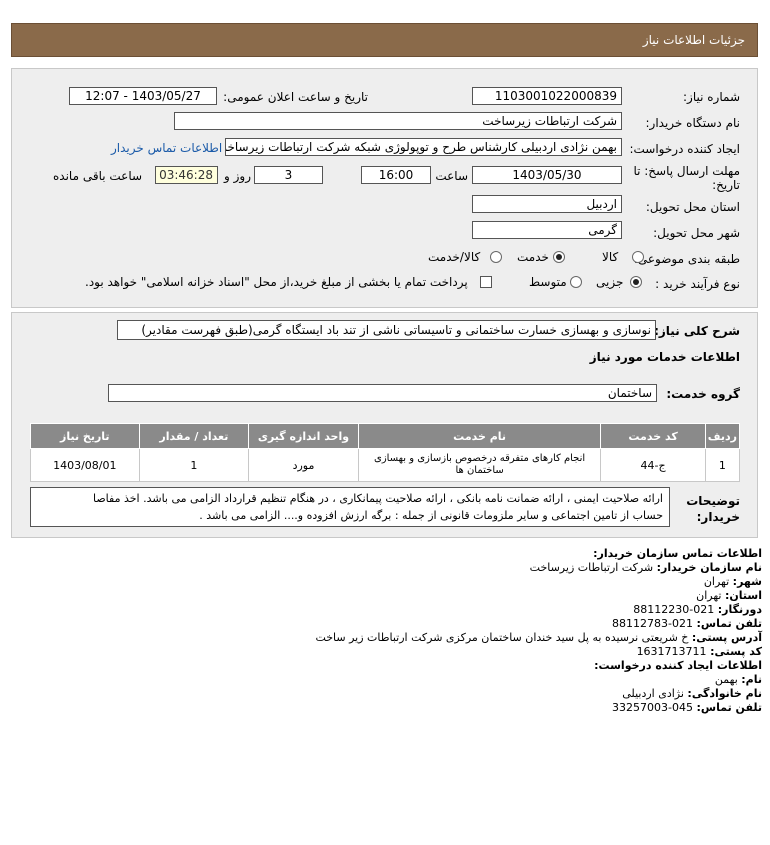  Describe the element at coordinates (547, 96) in the screenshot. I see `need-number-field: 1103001022000839` at that location.